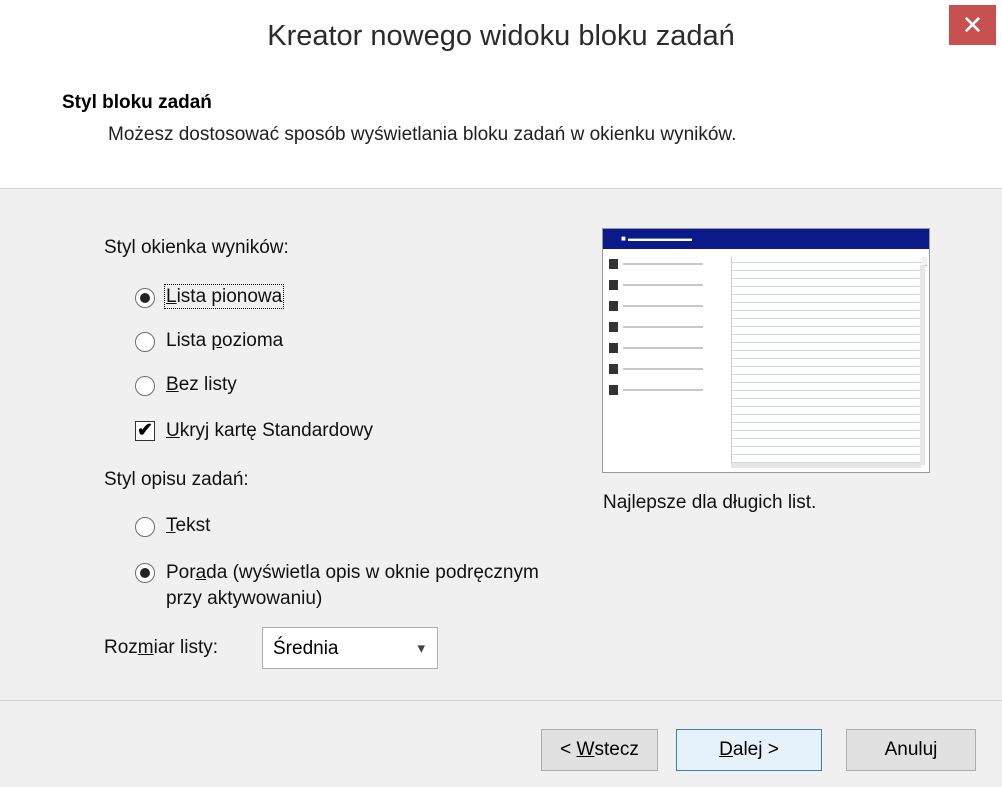 This screenshot has width=1002, height=787. What do you see at coordinates (161, 647) in the screenshot?
I see `list-size-label: Rozmiar listy:` at bounding box center [161, 647].